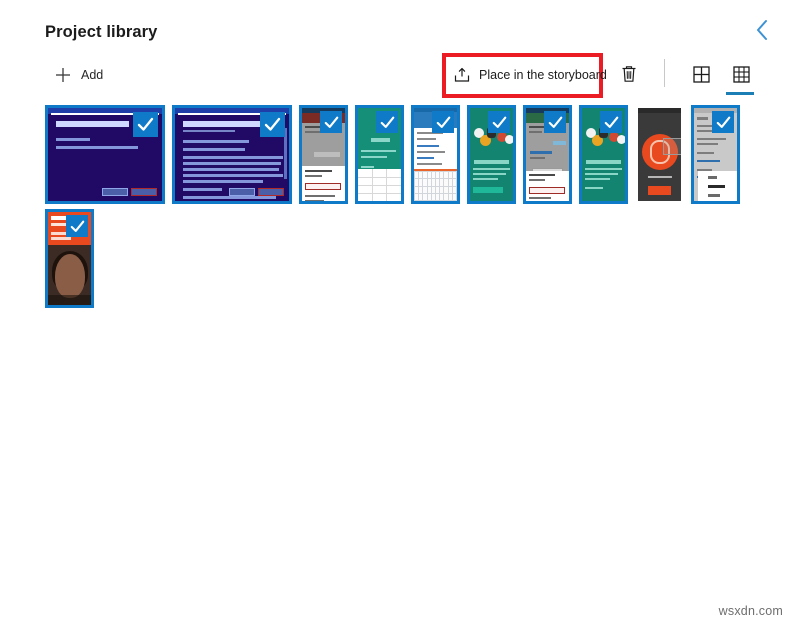 Image resolution: width=793 pixels, height=624 pixels. Describe the element at coordinates (462, 74) in the screenshot. I see `place-in-storyboard-icon` at that location.